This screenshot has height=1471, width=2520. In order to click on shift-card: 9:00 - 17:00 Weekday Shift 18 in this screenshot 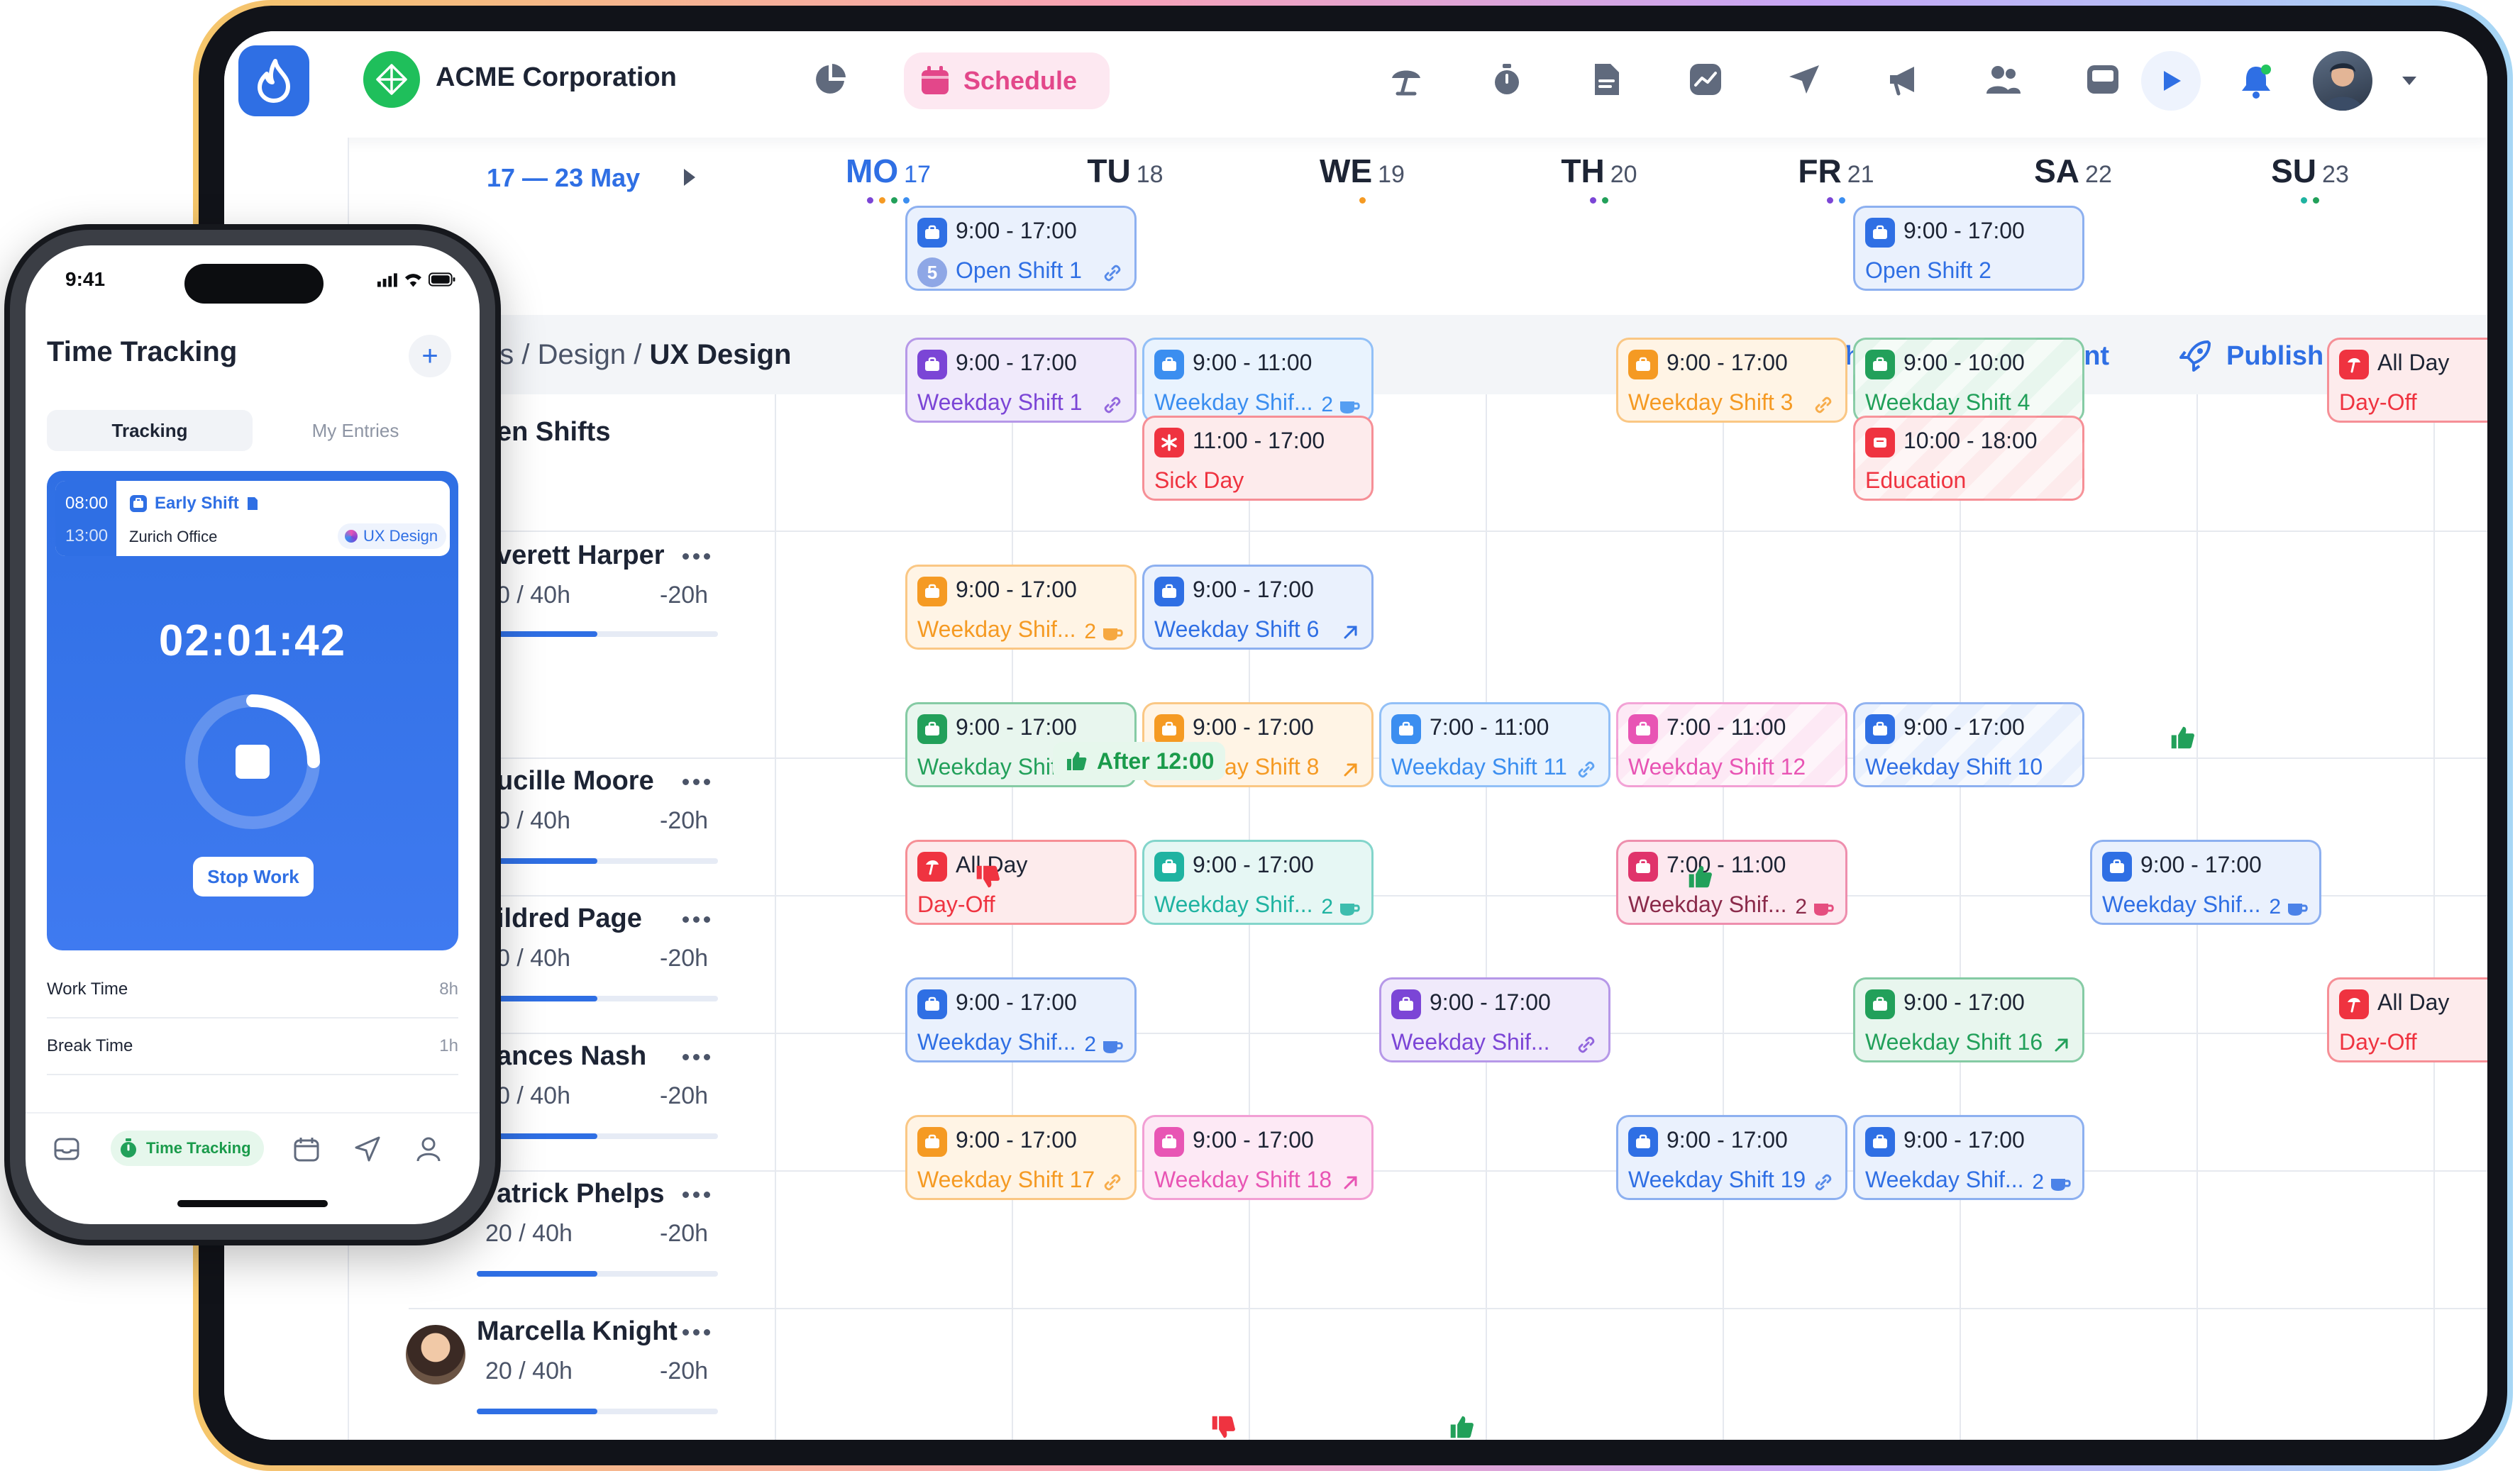, I will do `click(1258, 1157)`.